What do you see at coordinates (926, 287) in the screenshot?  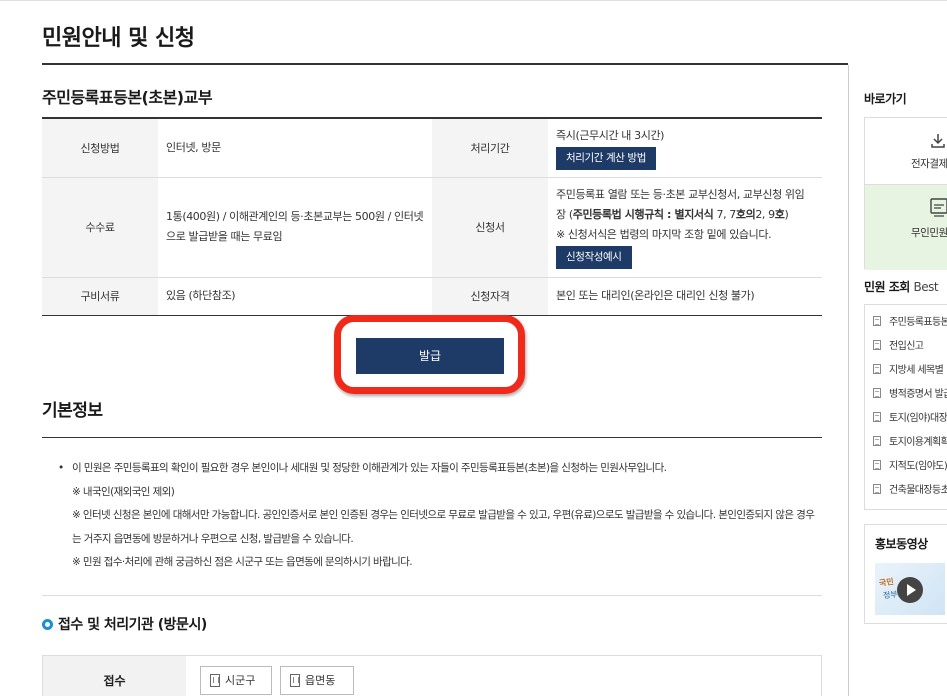 I see `best-title-suffix: Best` at bounding box center [926, 287].